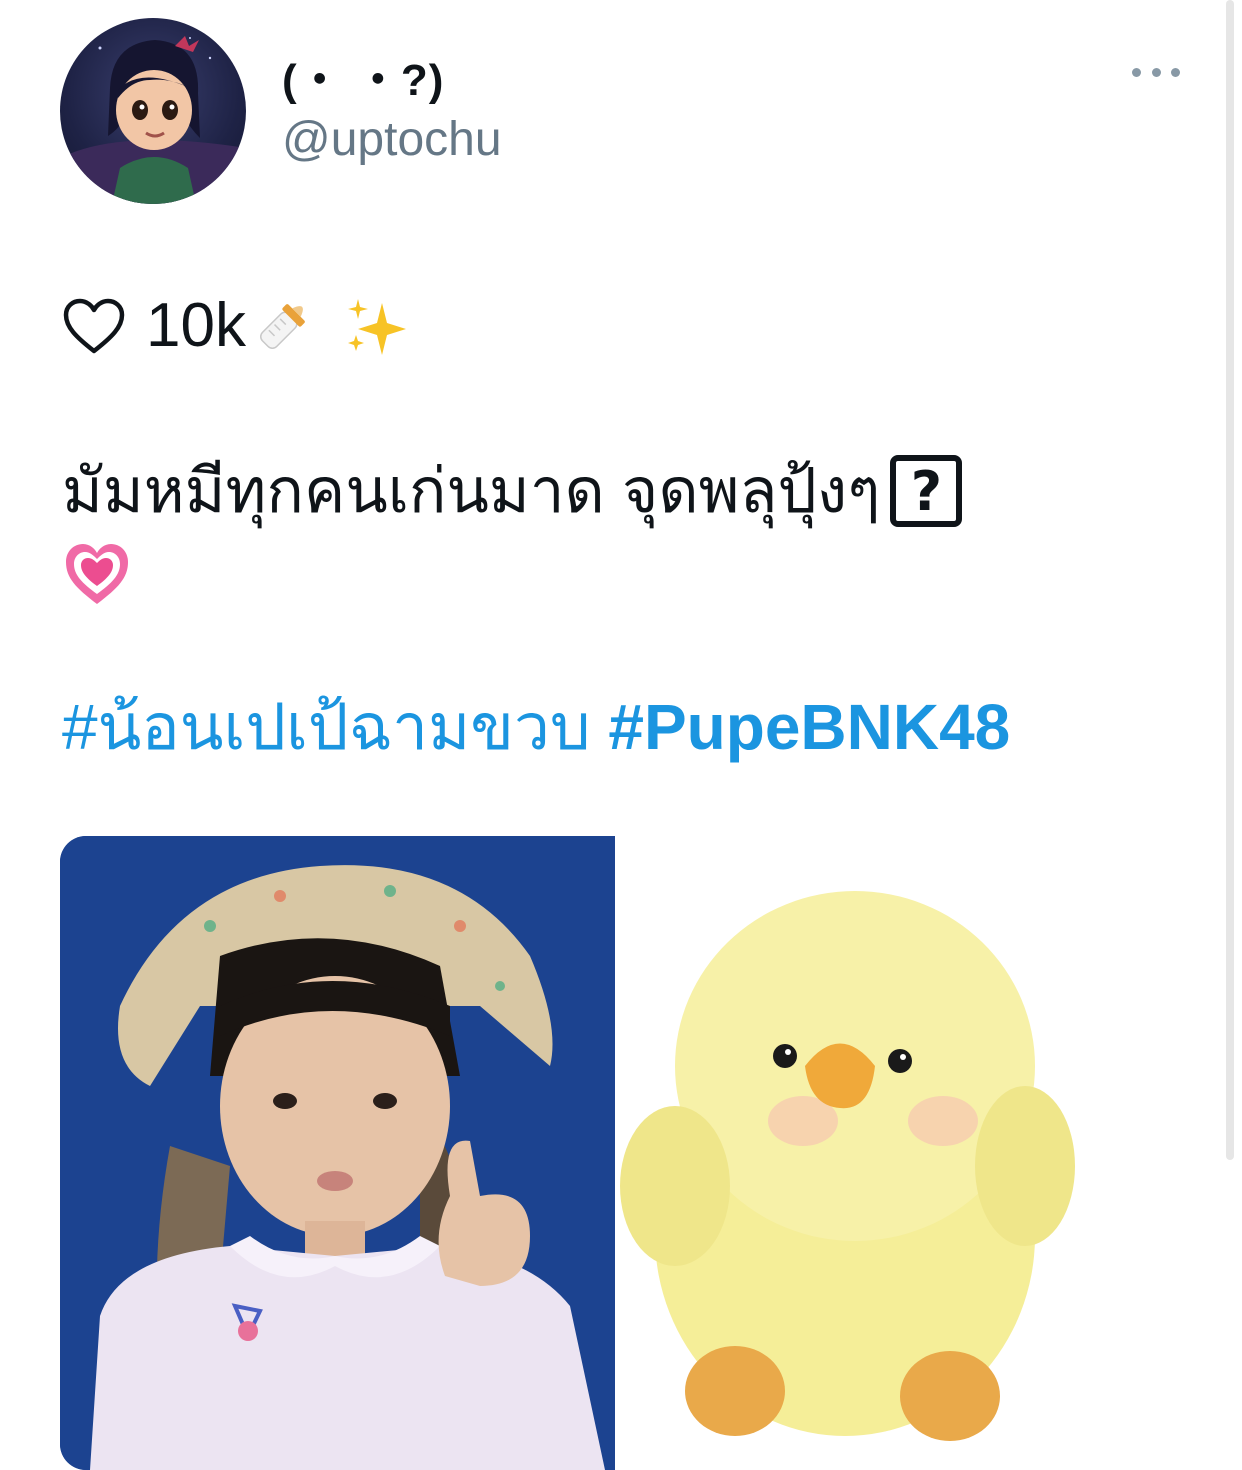 This screenshot has height=1470, width=1242. I want to click on avatar, so click(153, 111).